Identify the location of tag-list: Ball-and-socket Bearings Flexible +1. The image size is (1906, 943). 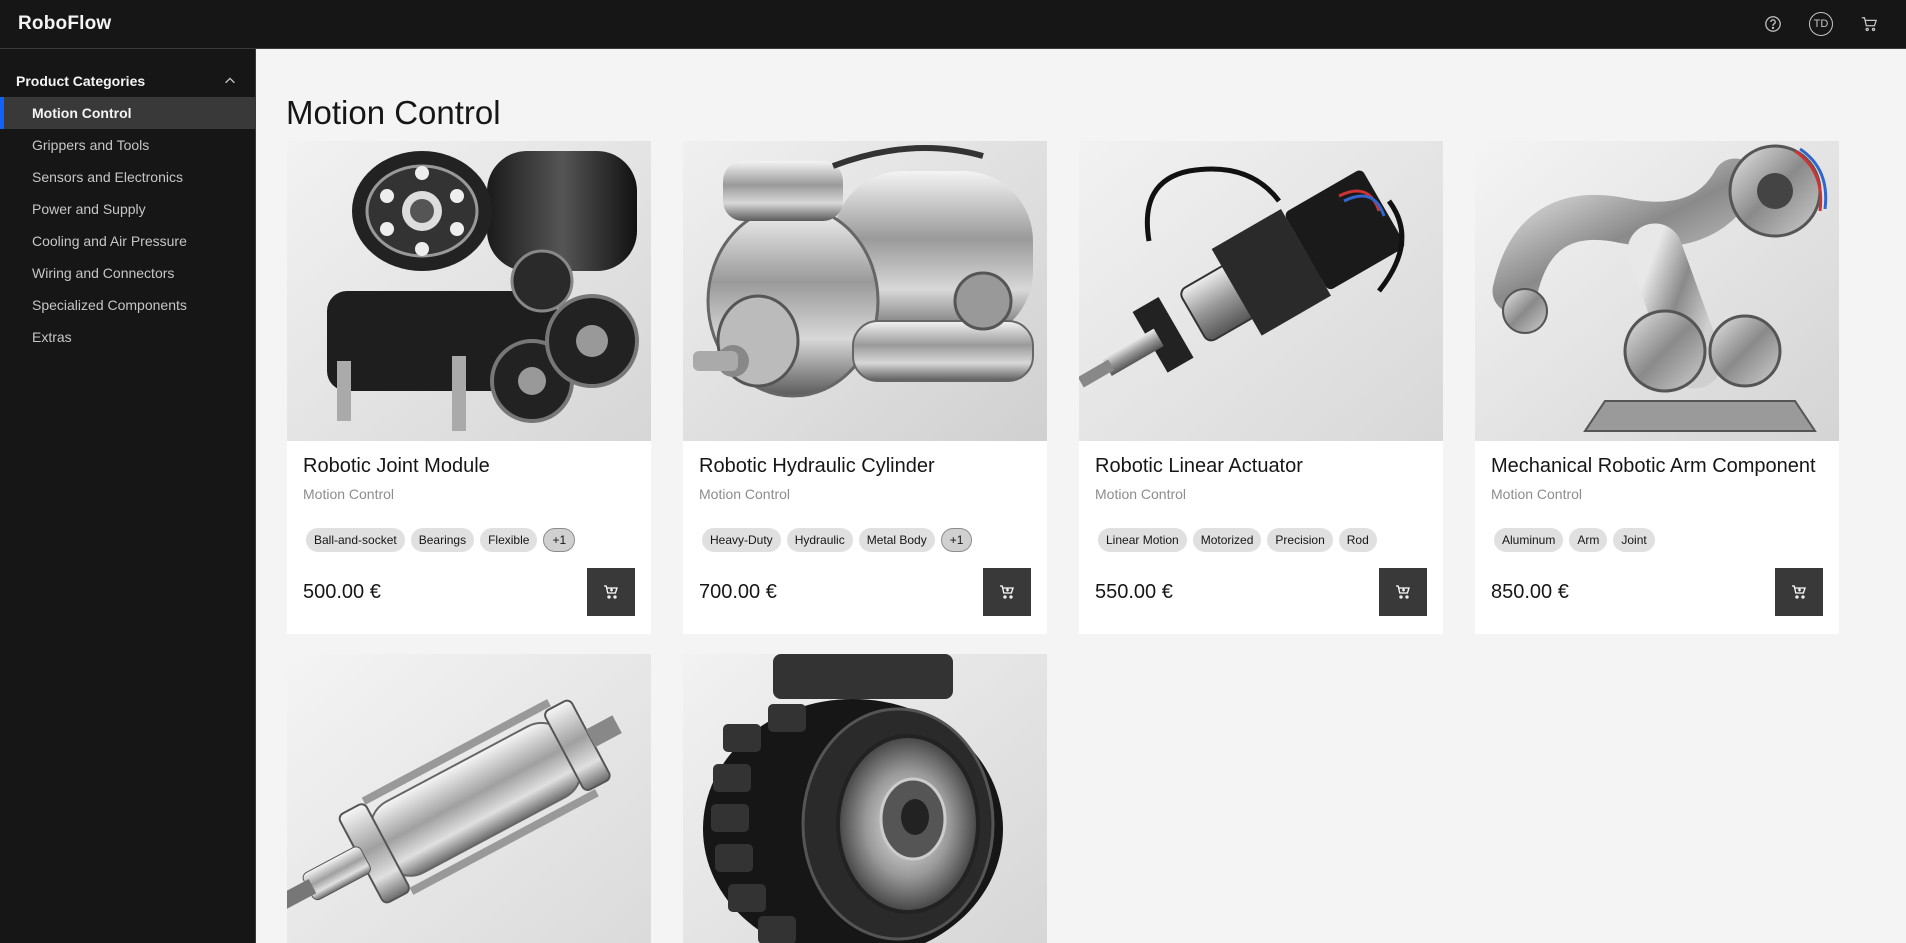
(470, 540).